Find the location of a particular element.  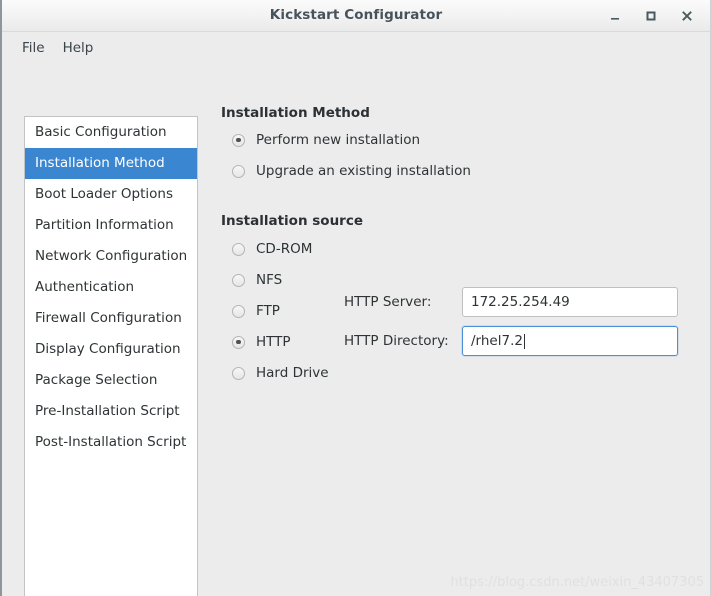

sidebar-item-authentication: Authentication is located at coordinates (111, 287).